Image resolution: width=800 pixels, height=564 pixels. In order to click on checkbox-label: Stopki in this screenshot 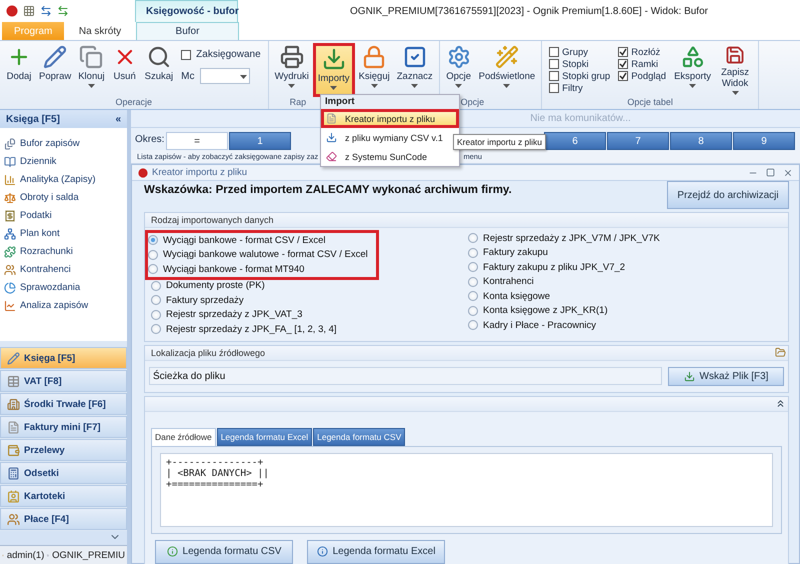, I will do `click(575, 64)`.